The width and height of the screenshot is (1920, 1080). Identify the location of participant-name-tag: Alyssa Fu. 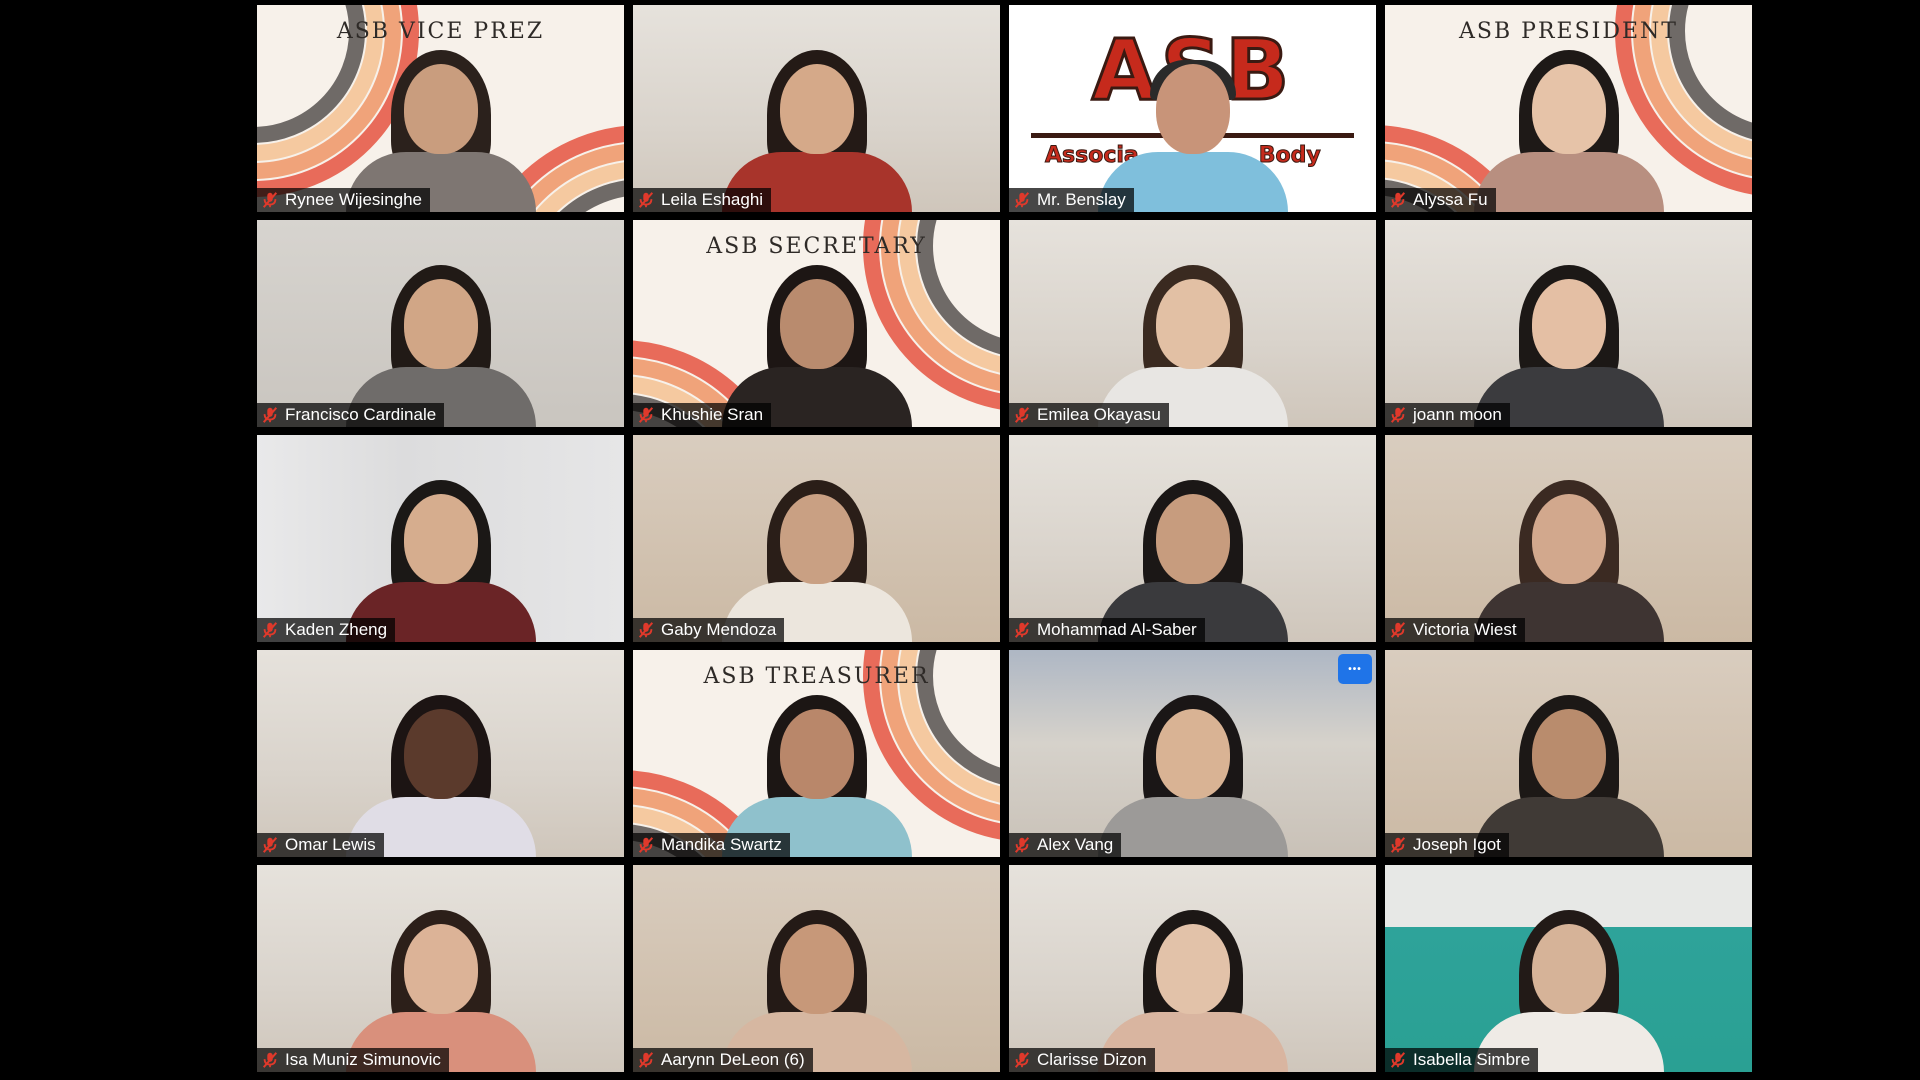
(1440, 200).